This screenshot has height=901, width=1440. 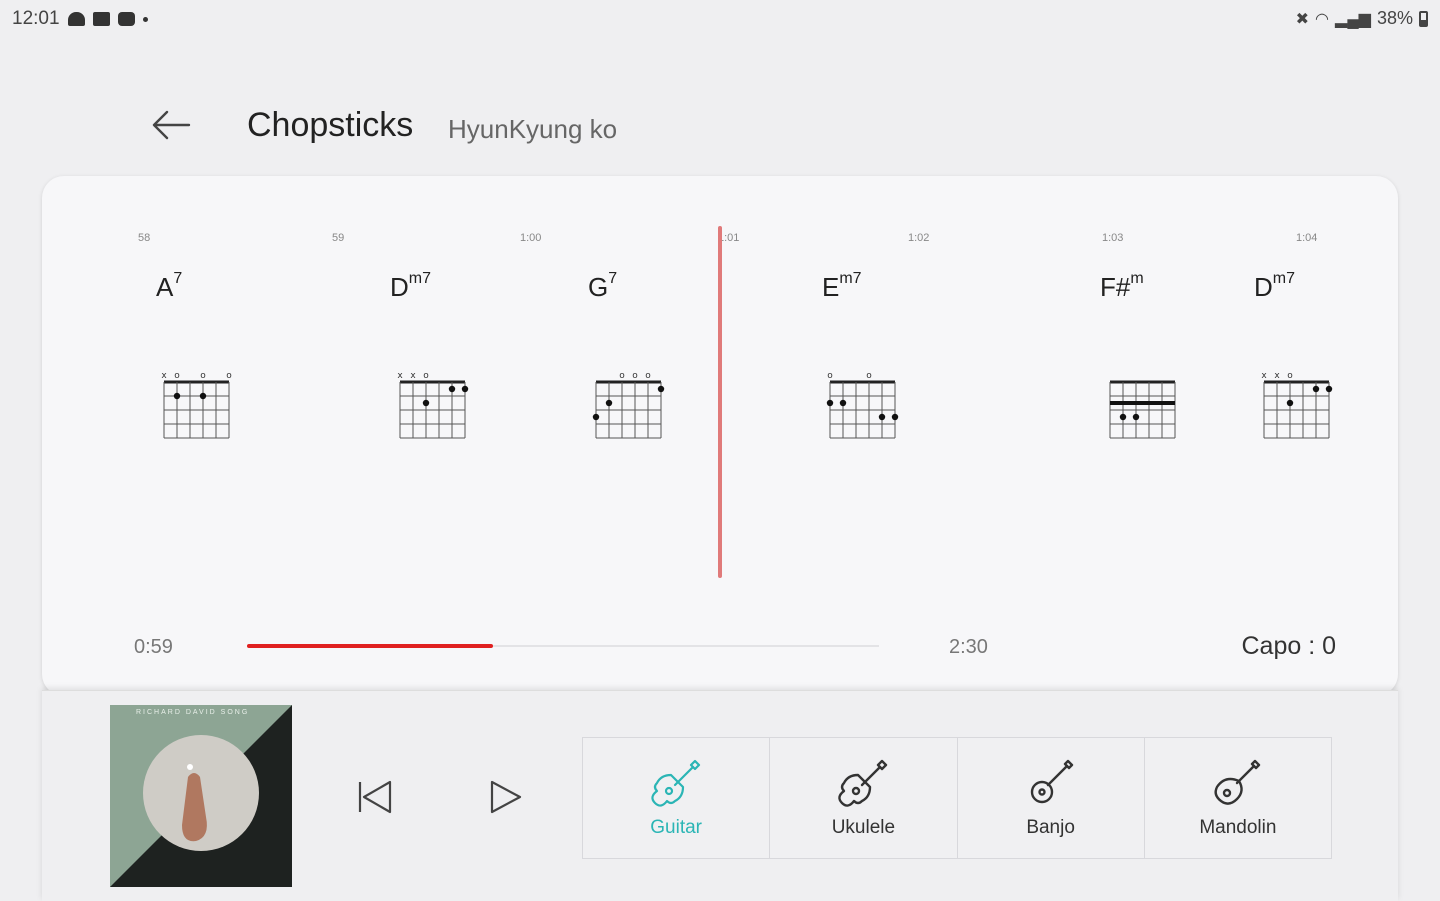 I want to click on previous-button, so click(x=374, y=797).